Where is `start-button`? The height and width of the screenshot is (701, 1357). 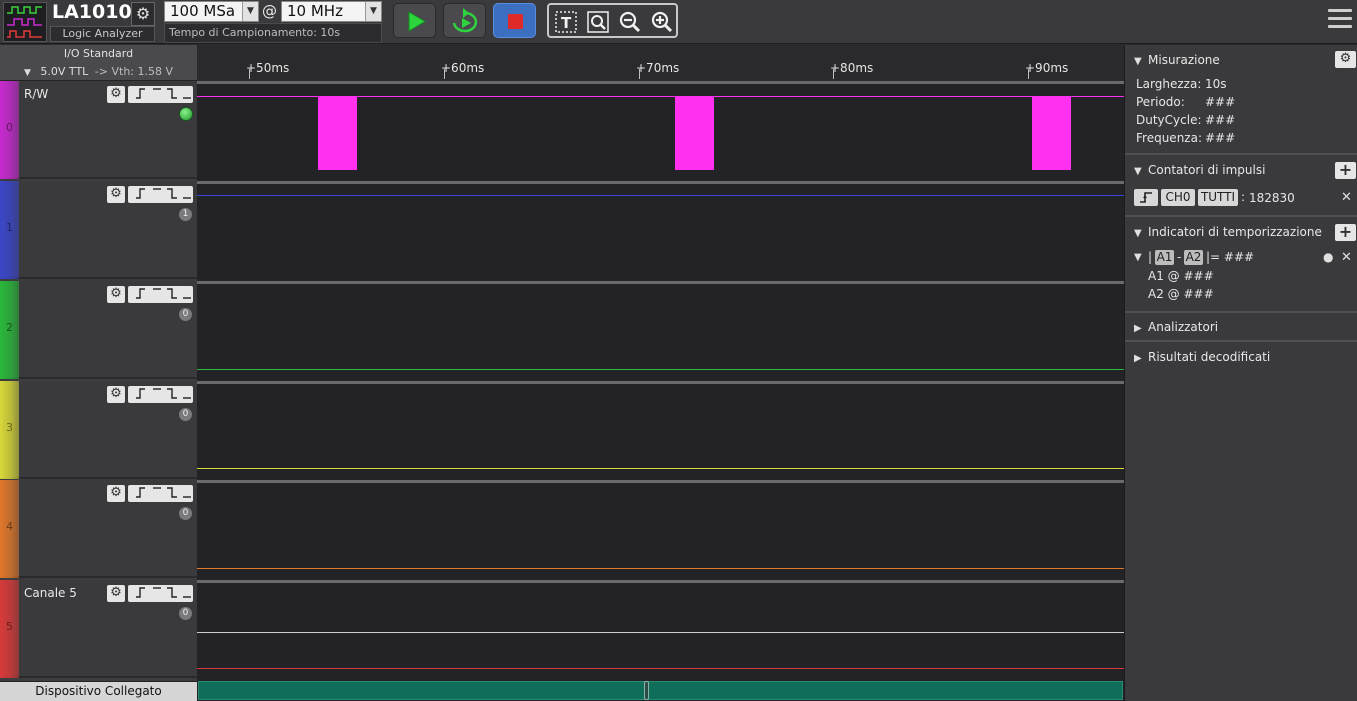
start-button is located at coordinates (414, 20).